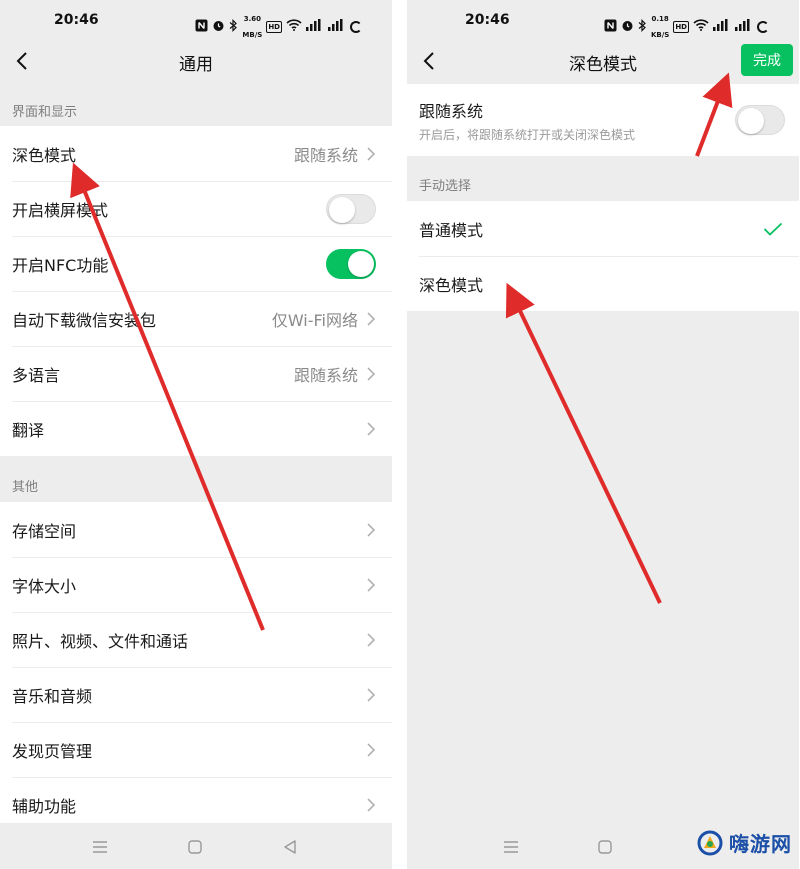 This screenshot has height=869, width=800. Describe the element at coordinates (451, 111) in the screenshot. I see `follow-system-label: 跟随系统` at that location.